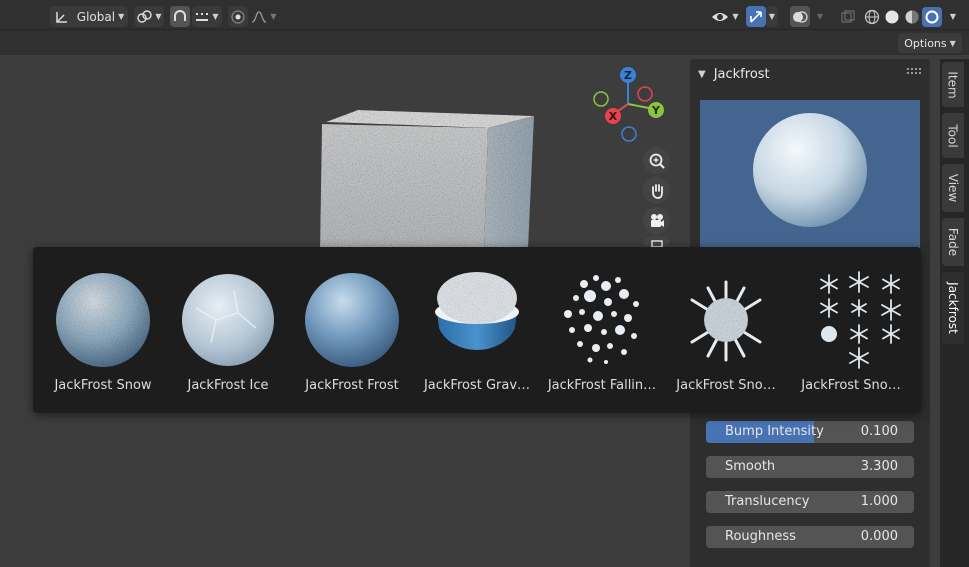 Image resolution: width=969 pixels, height=567 pixels. I want to click on visibility-dropdown: ▼, so click(725, 16).